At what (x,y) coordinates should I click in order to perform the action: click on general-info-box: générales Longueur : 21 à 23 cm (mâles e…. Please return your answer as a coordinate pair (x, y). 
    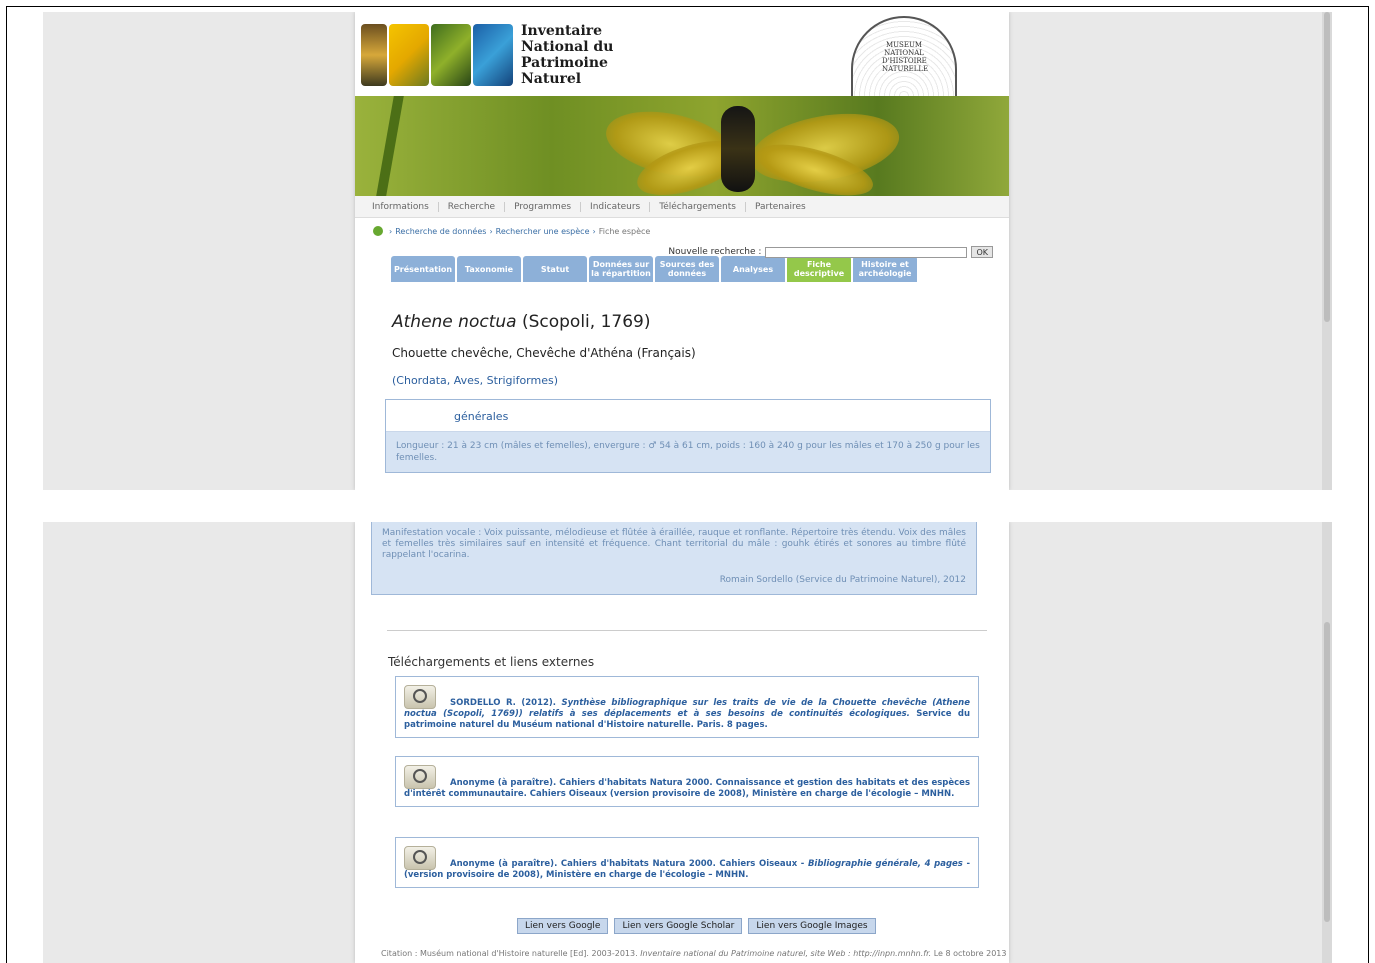
    Looking at the image, I should click on (688, 436).